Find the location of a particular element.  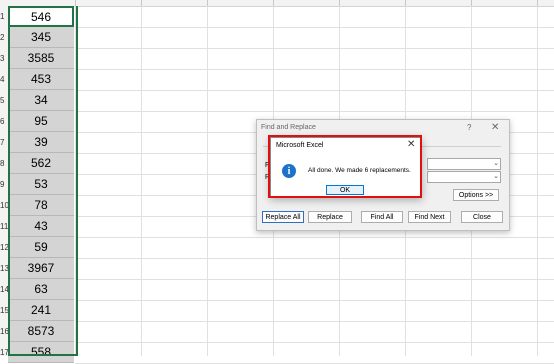

row-number: 7 is located at coordinates (4, 143).